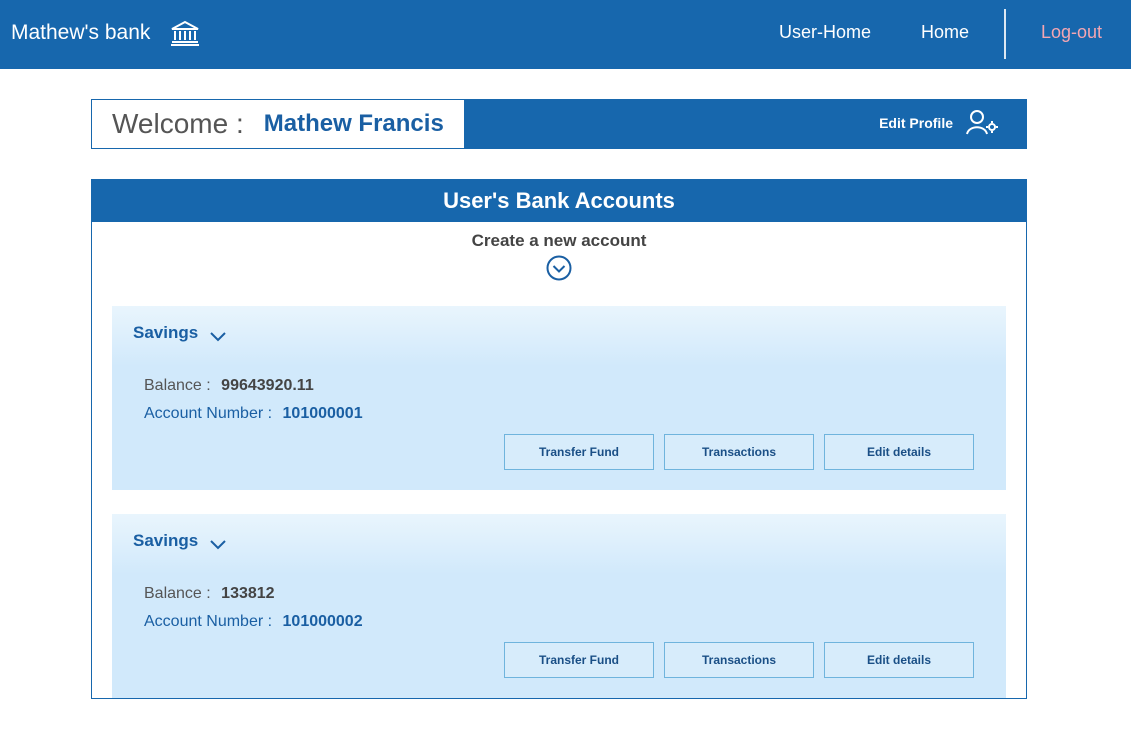 This screenshot has height=729, width=1131. I want to click on welcome-box: Welcome : Mathew Francis, so click(278, 124).